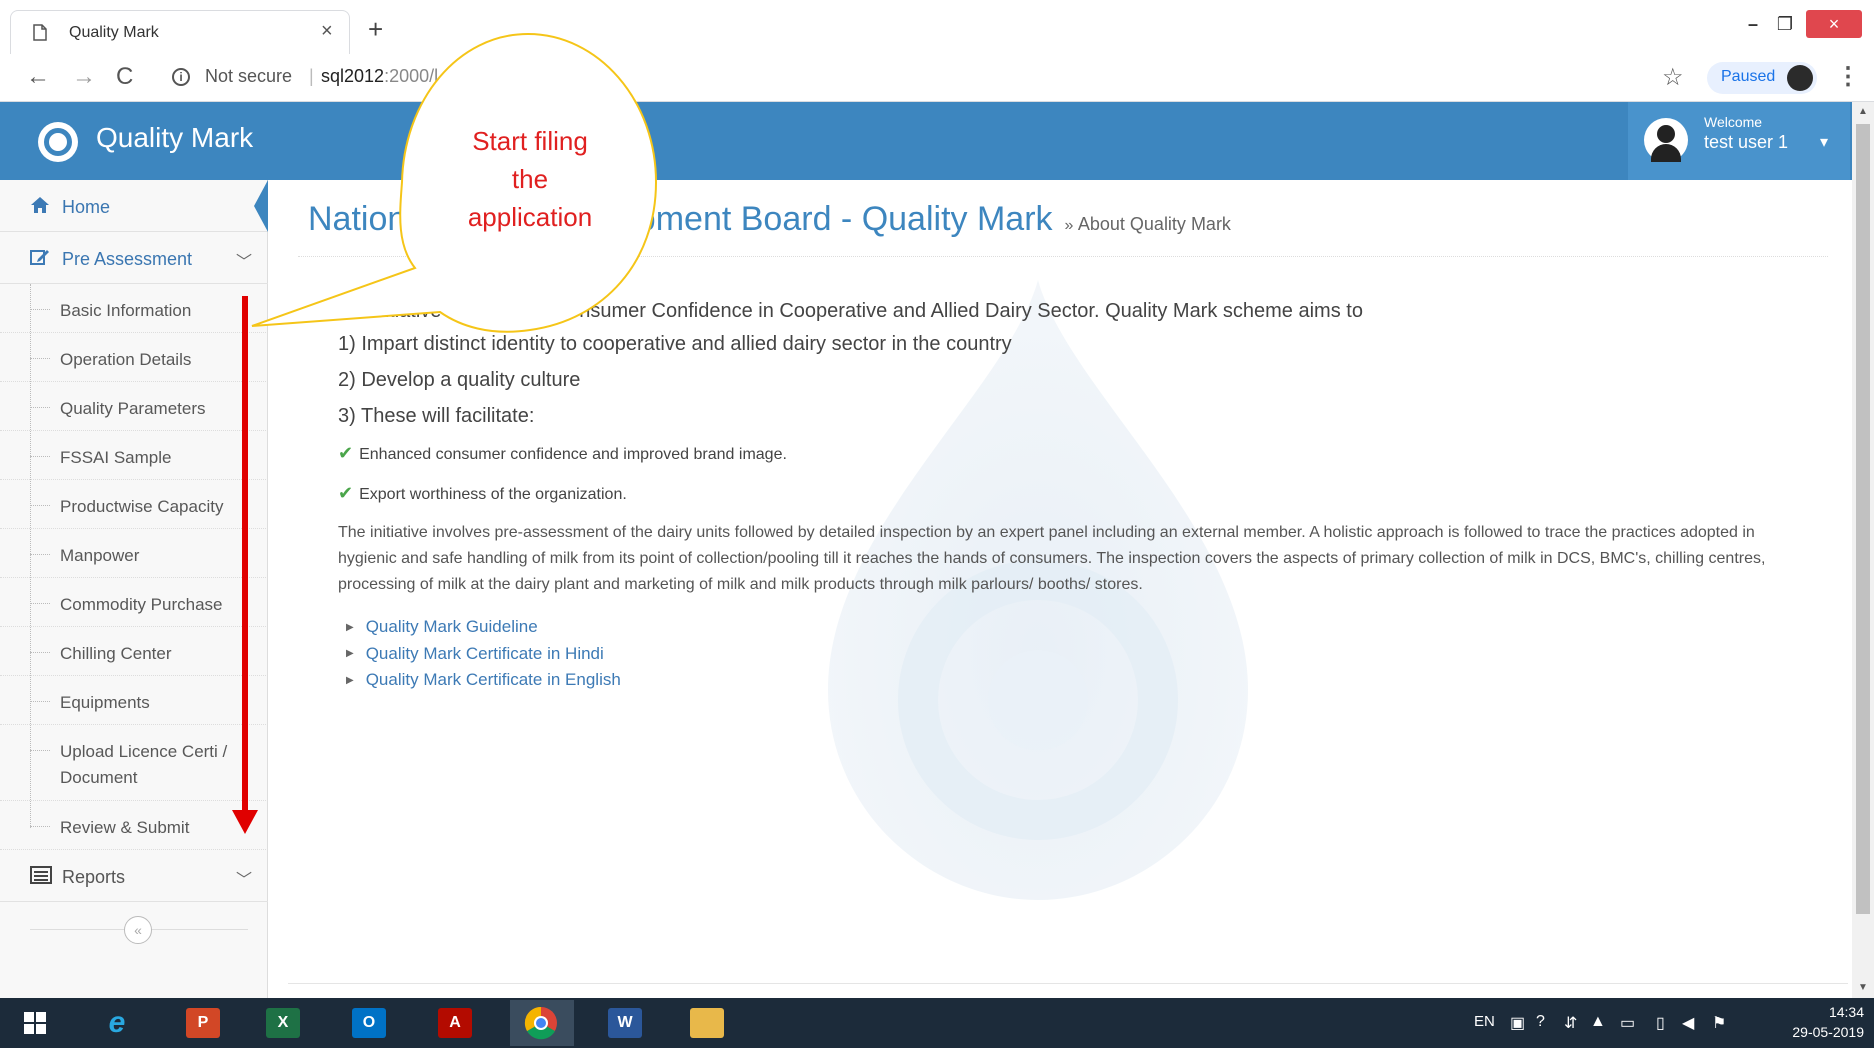 This screenshot has height=1048, width=1874. Describe the element at coordinates (35, 1023) in the screenshot. I see `windows-start-icon` at that location.